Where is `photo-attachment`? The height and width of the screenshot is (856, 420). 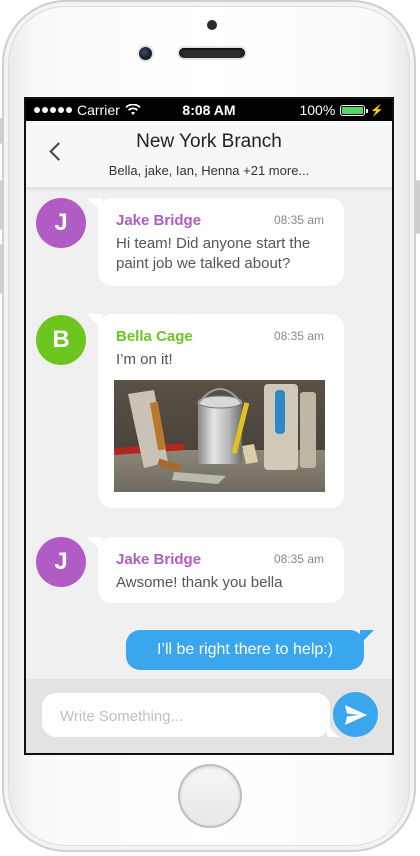
photo-attachment is located at coordinates (219, 436).